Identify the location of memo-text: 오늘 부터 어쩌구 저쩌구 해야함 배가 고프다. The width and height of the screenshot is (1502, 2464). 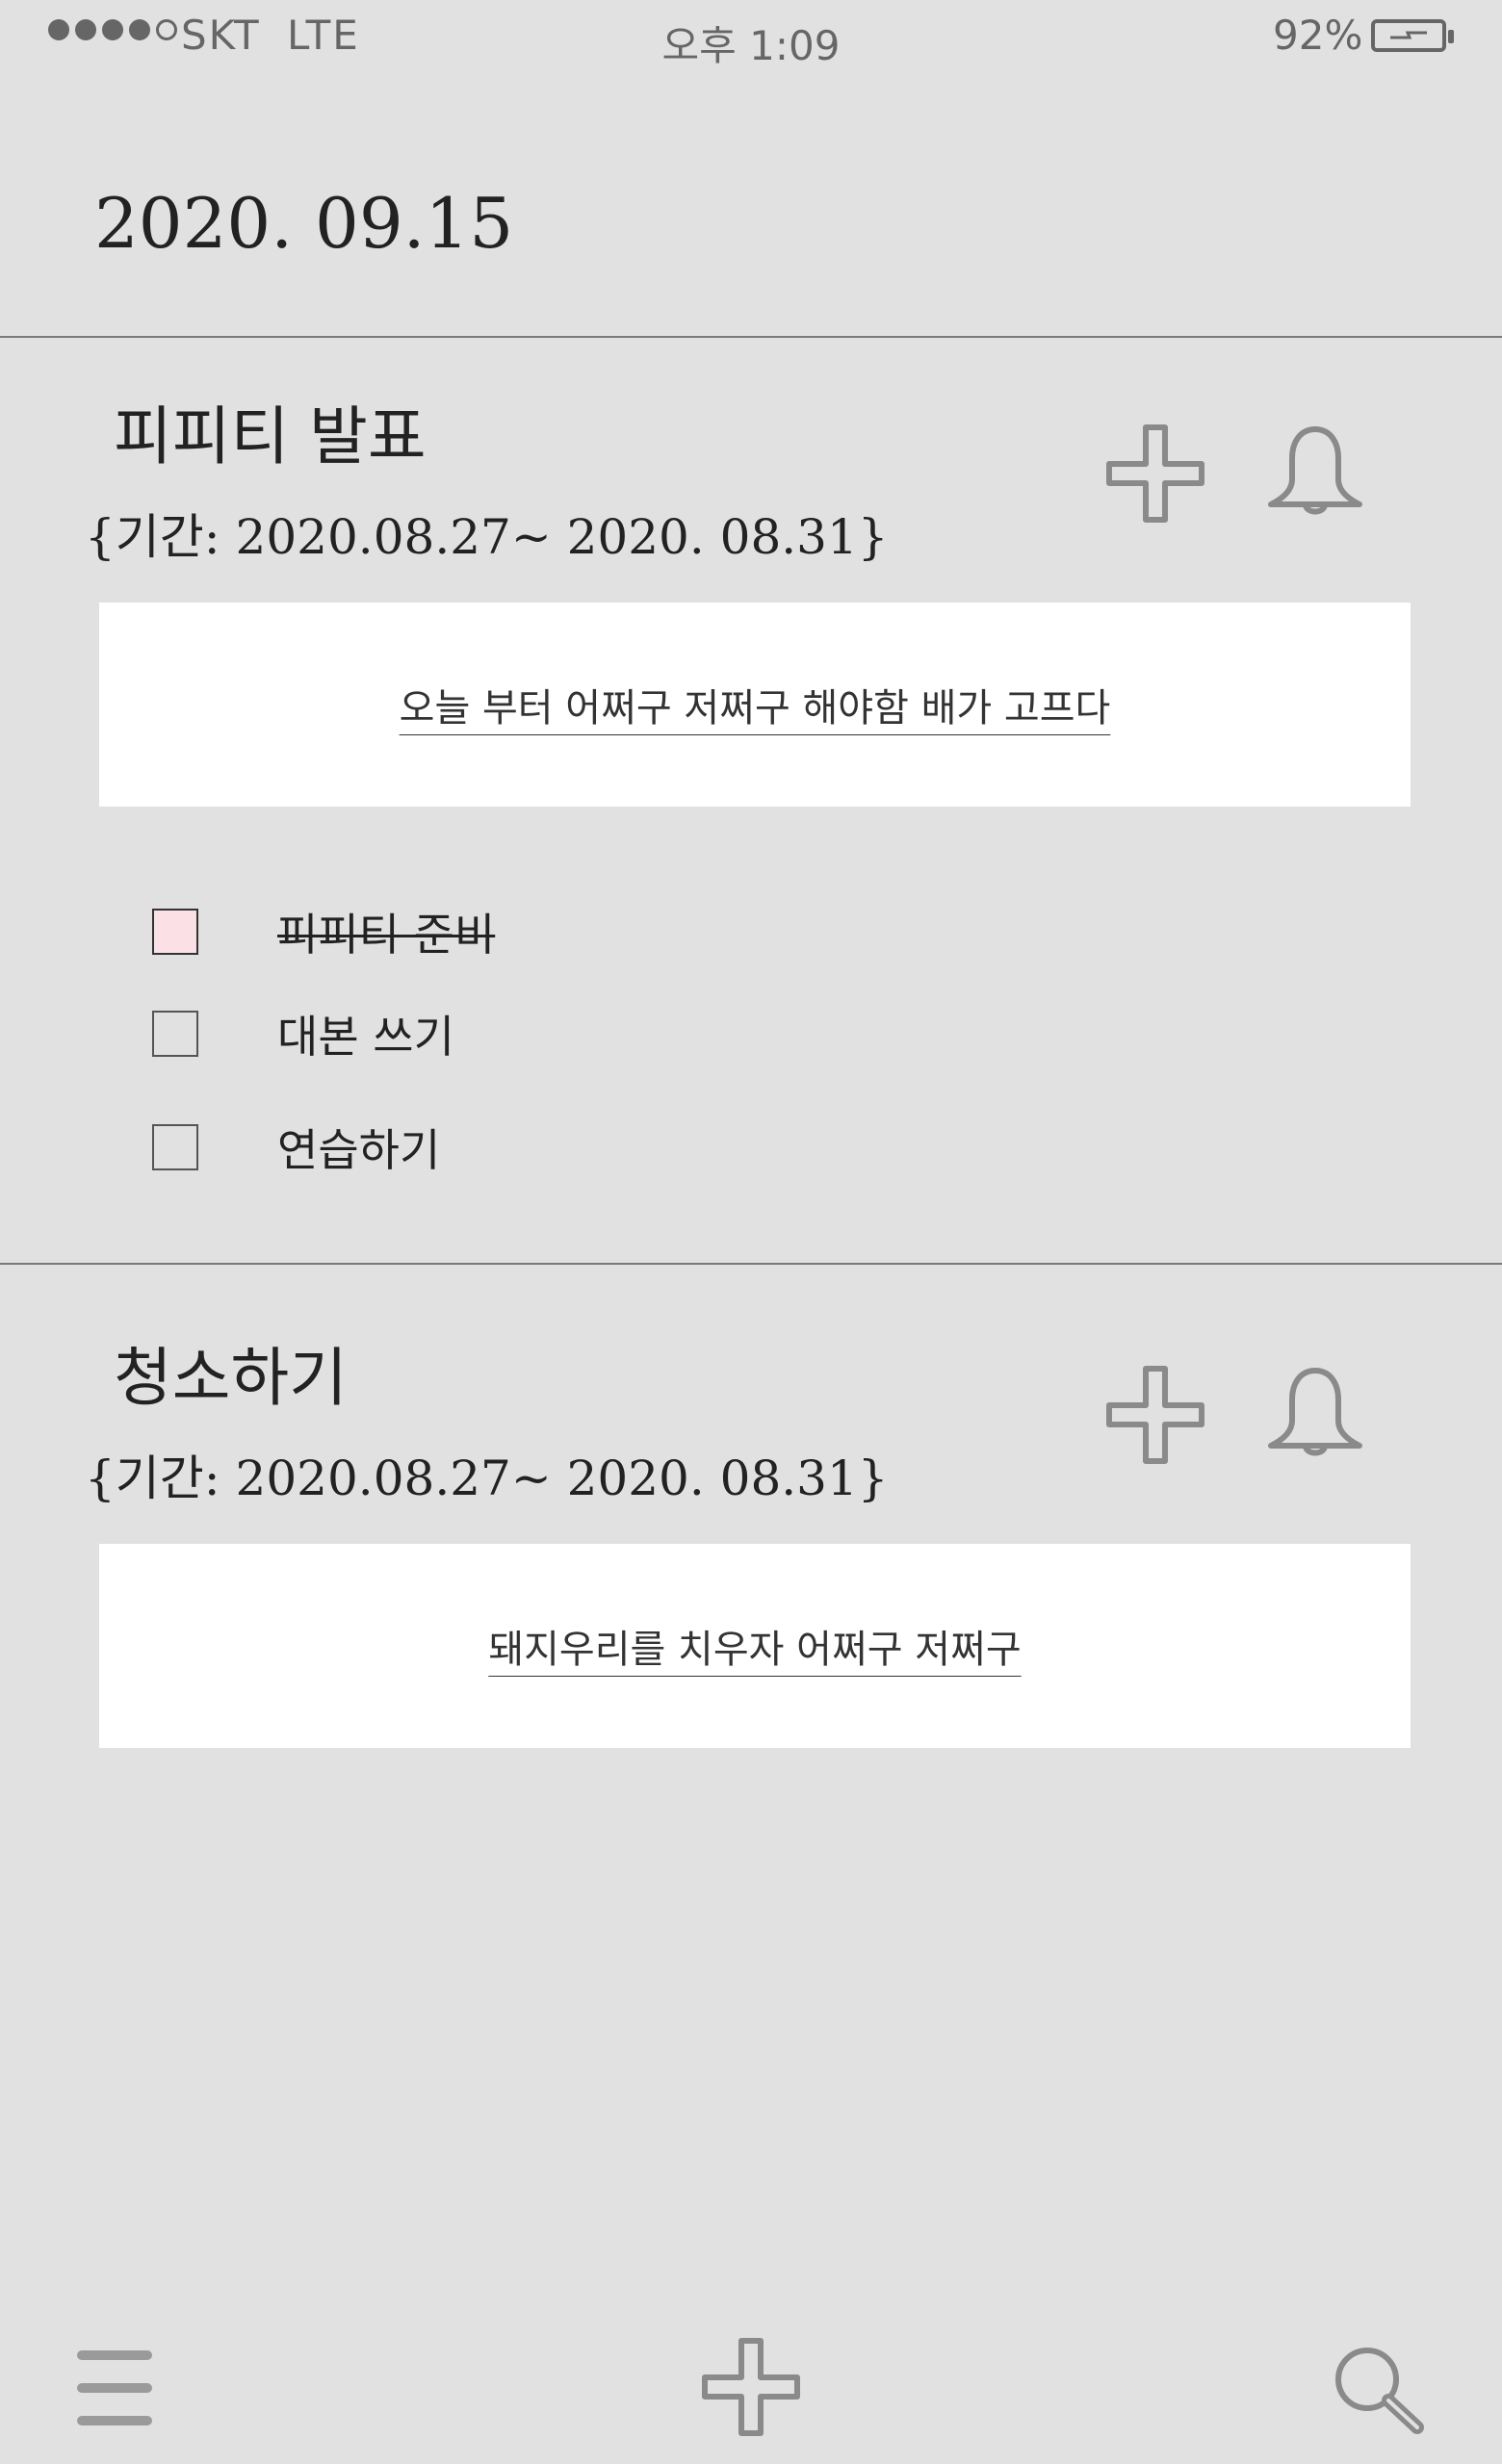
(755, 708).